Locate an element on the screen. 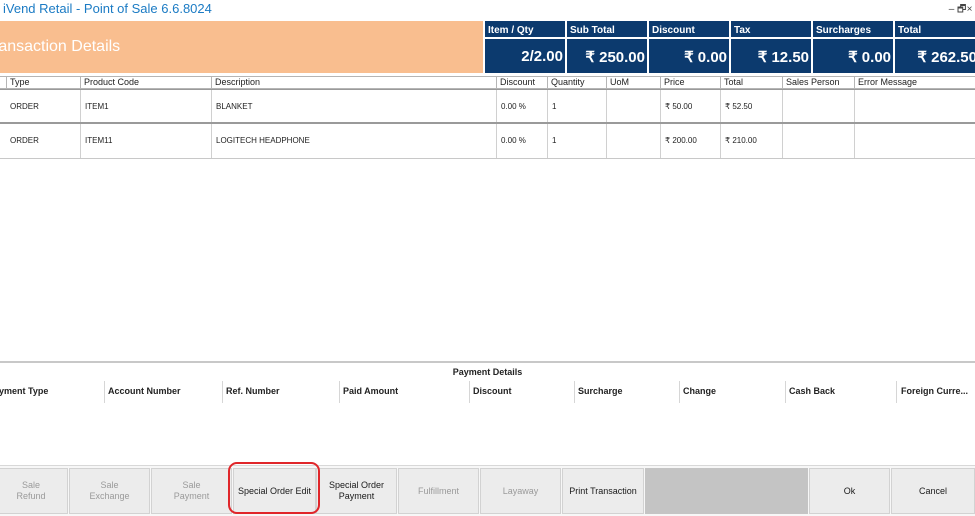 Image resolution: width=975 pixels, height=516 pixels. payment-column-account-number: Account Number is located at coordinates (144, 391).